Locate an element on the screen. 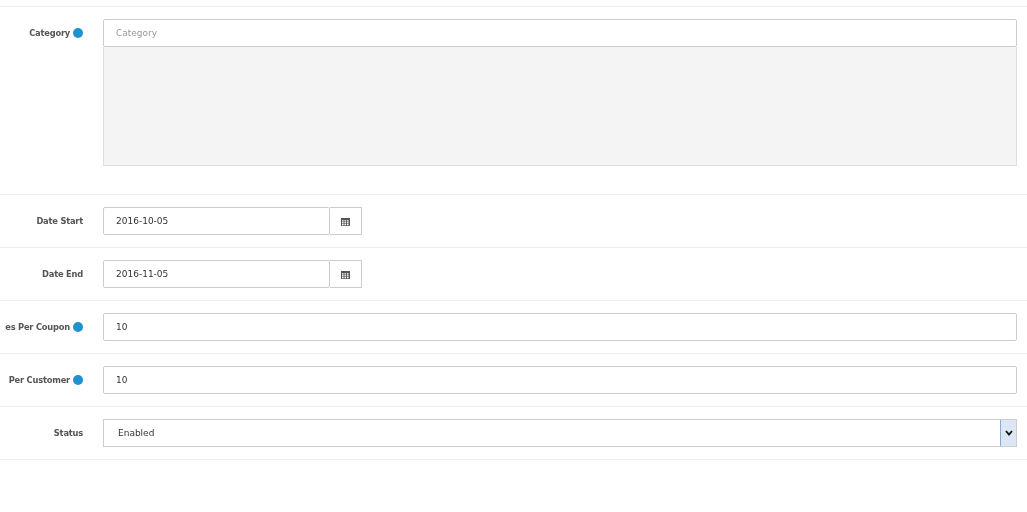  field-label: Per Customer is located at coordinates (39, 380).